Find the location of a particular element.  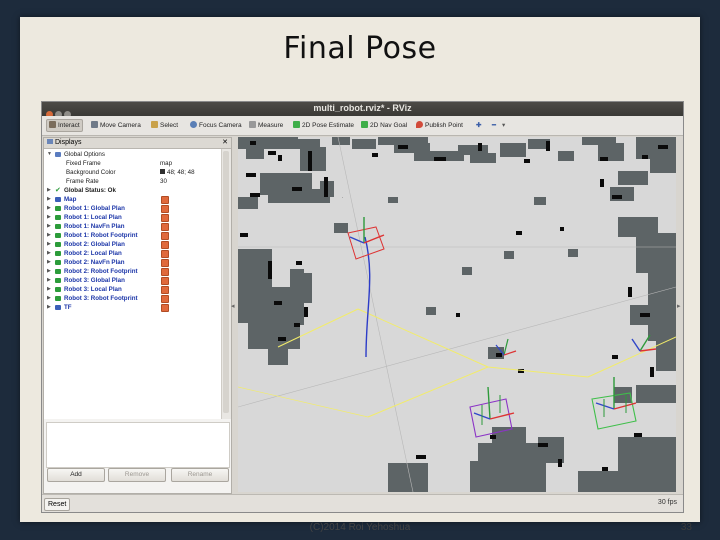

display-item: ▶ Robot 3: Robot Footprint is located at coordinates (132, 298).